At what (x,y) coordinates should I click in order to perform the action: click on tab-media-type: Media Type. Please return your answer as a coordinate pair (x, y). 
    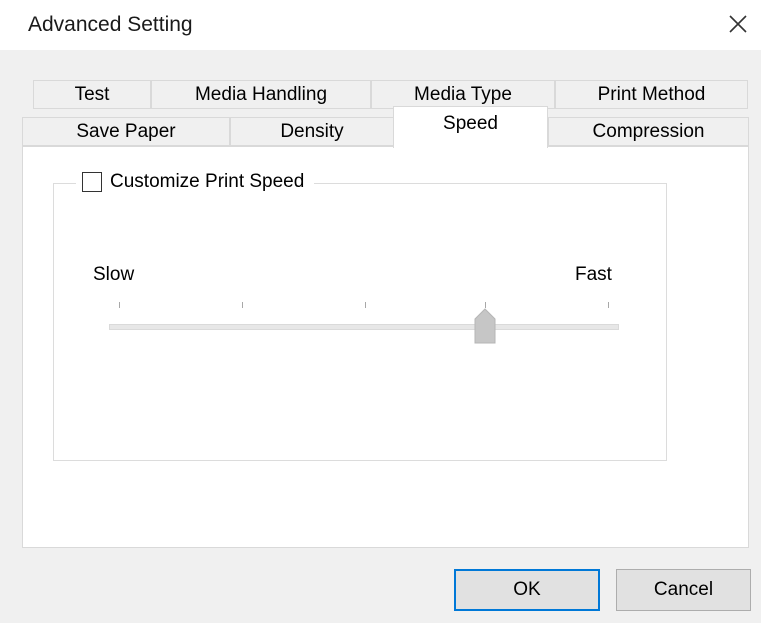
    Looking at the image, I should click on (463, 94).